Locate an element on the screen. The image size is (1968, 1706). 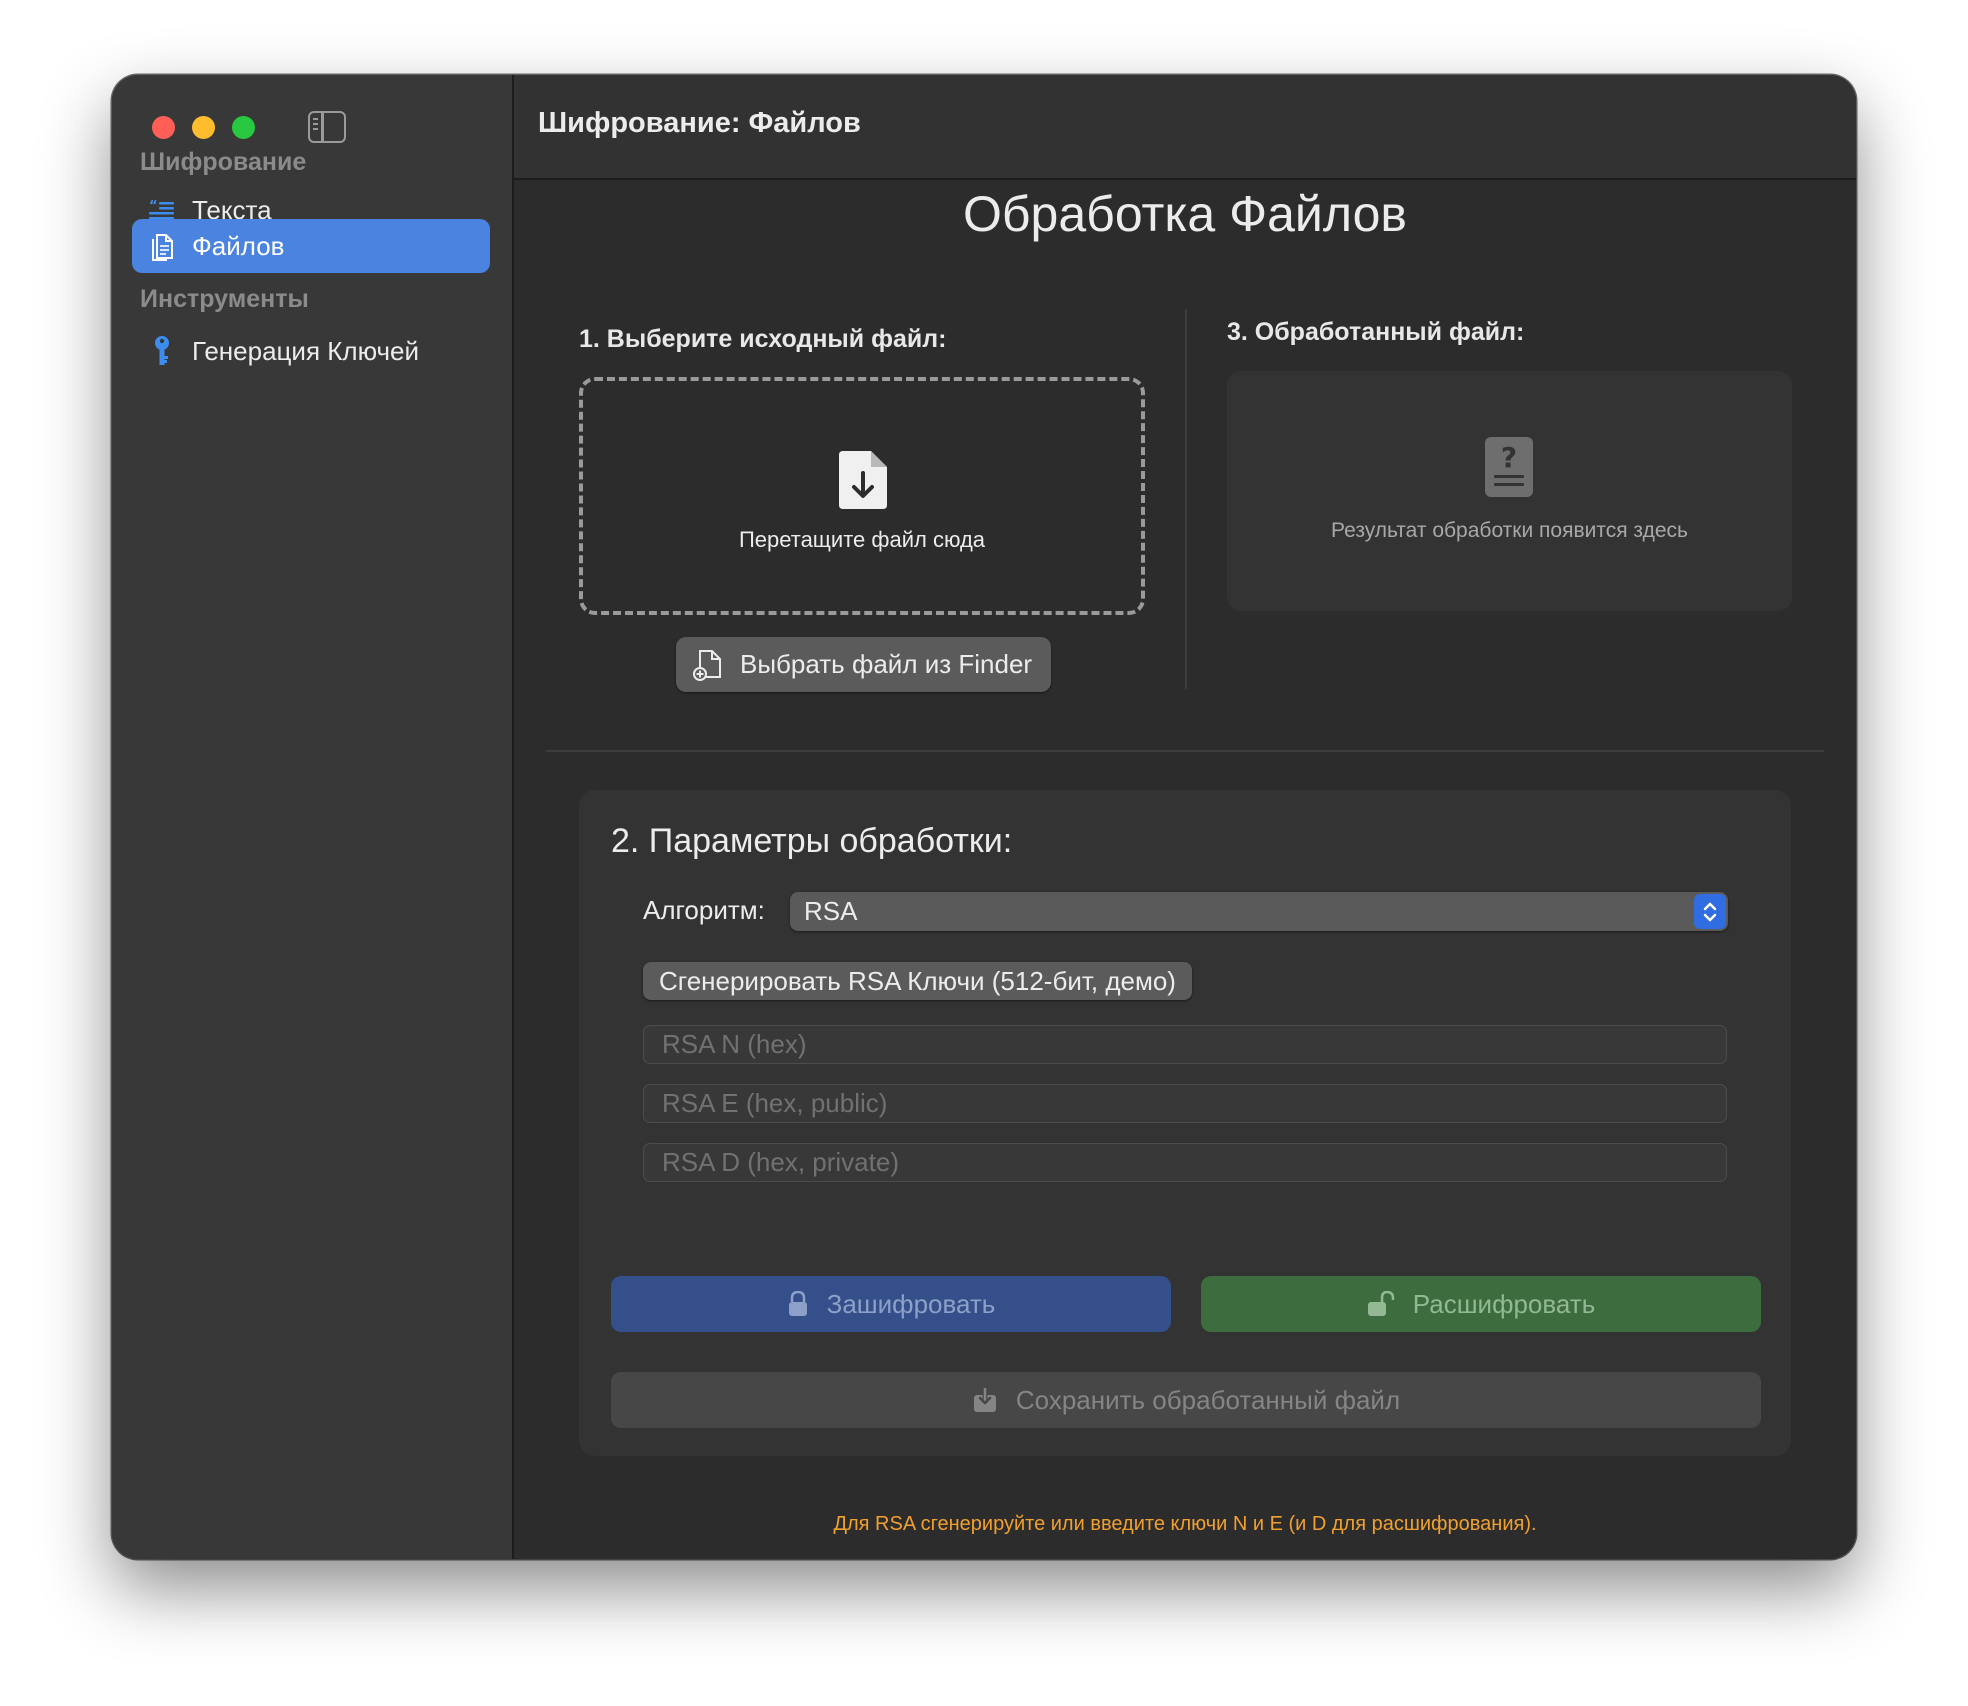
sidebar-item-label: Файлов is located at coordinates (238, 245).